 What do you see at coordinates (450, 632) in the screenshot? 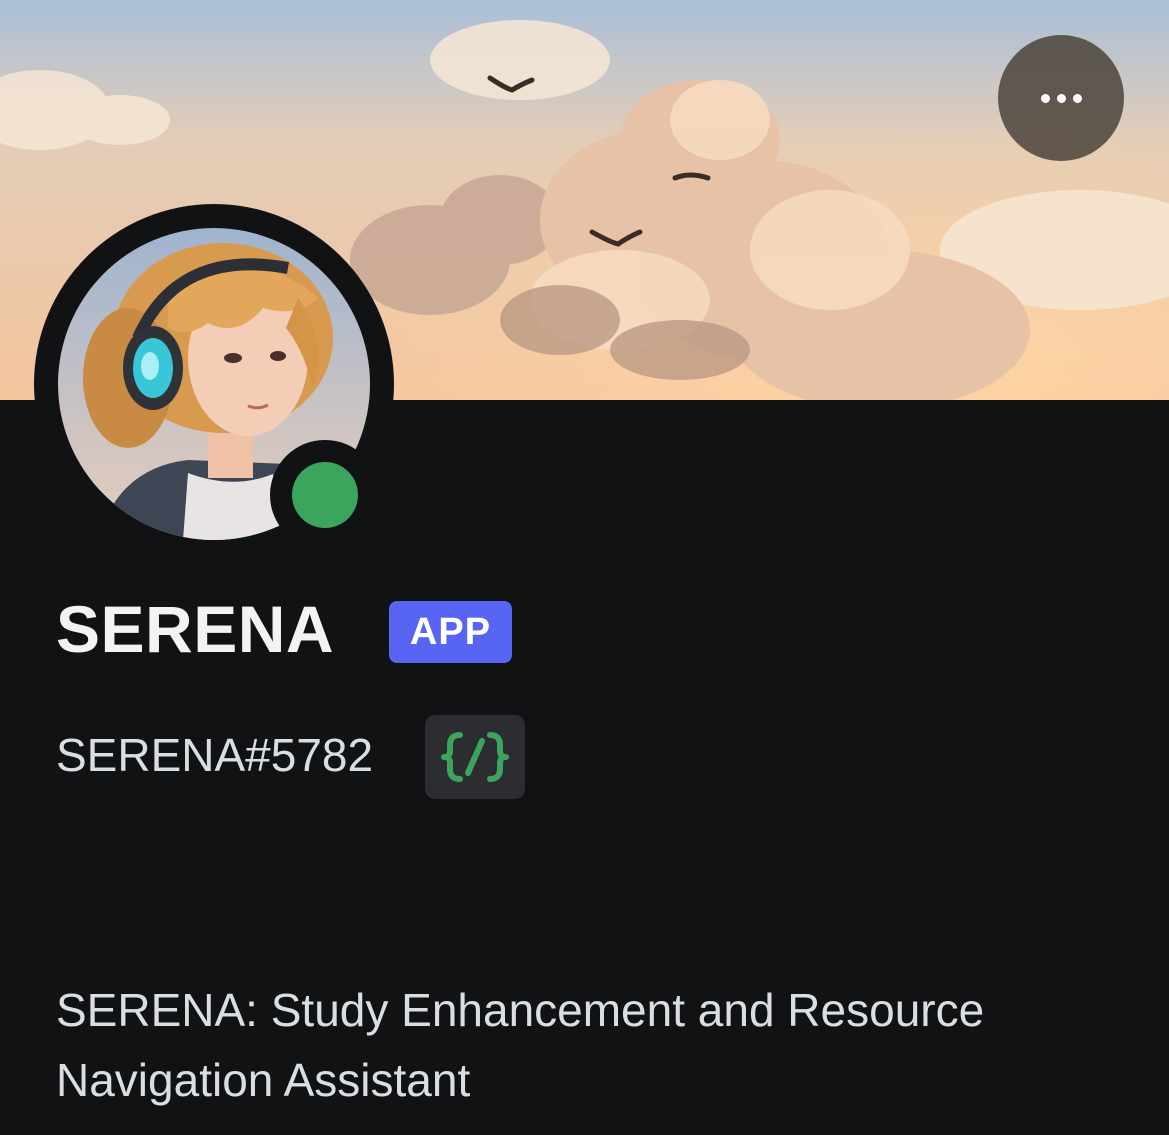
I see `app-badge: APP` at bounding box center [450, 632].